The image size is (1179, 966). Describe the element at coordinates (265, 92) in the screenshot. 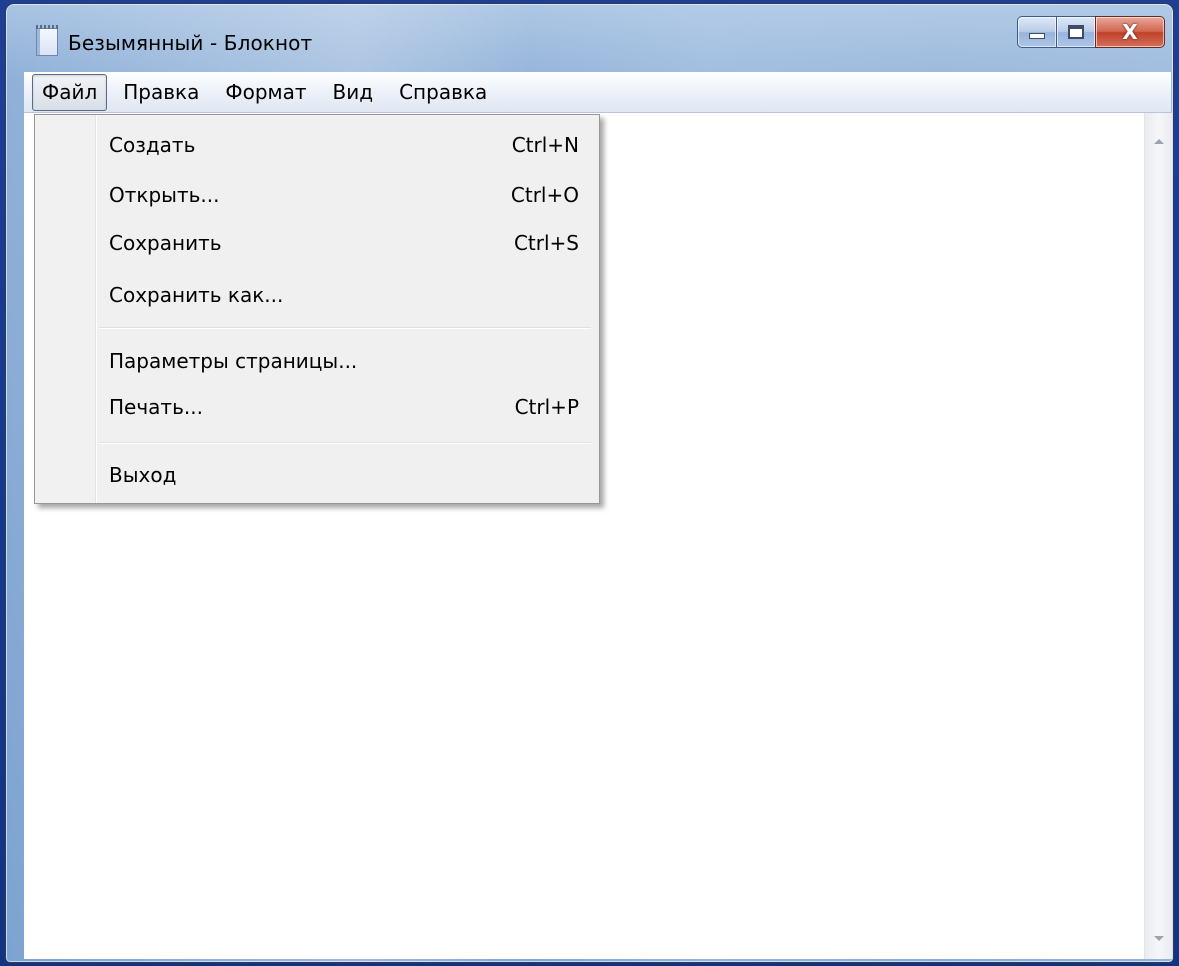

I see `menu-format: Формат` at that location.